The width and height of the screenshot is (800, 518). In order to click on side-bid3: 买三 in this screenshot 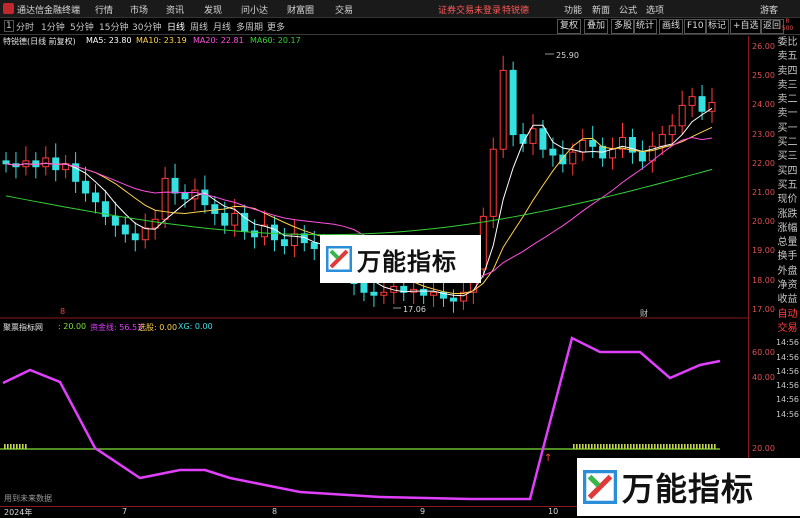, I will do `click(787, 157)`.